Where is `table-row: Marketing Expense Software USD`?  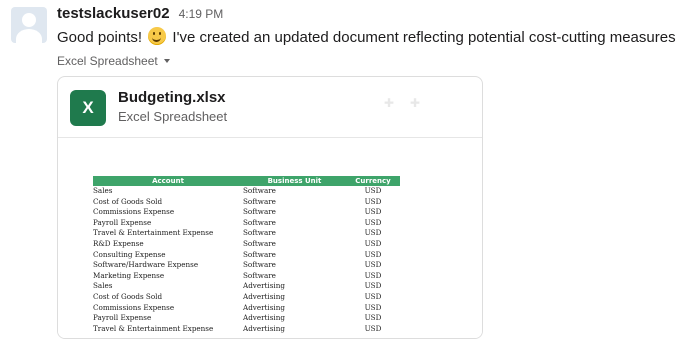
table-row: Marketing Expense Software USD is located at coordinates (246, 276).